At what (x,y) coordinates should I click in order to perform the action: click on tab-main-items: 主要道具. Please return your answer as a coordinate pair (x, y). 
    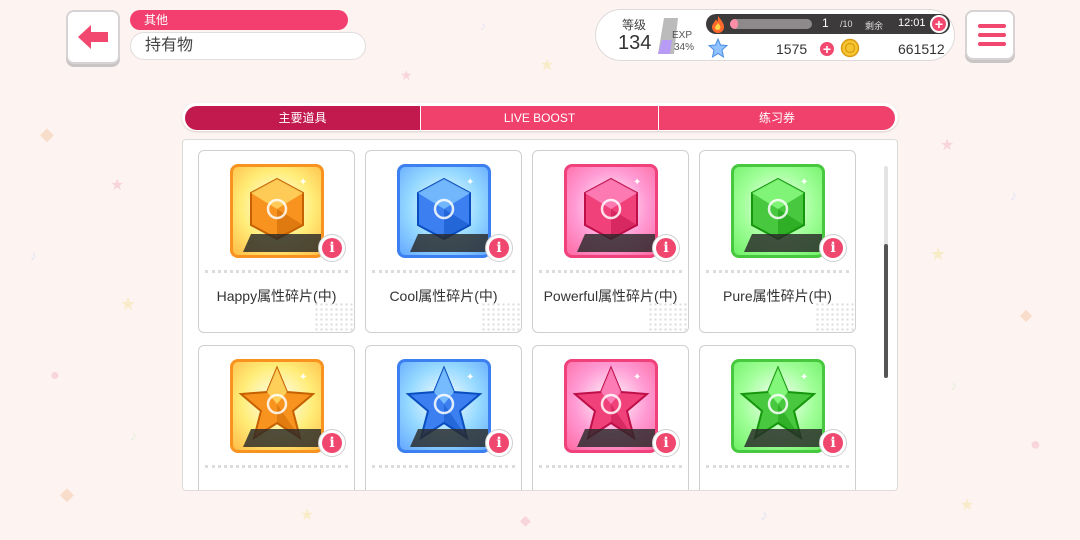
    Looking at the image, I should click on (302, 118).